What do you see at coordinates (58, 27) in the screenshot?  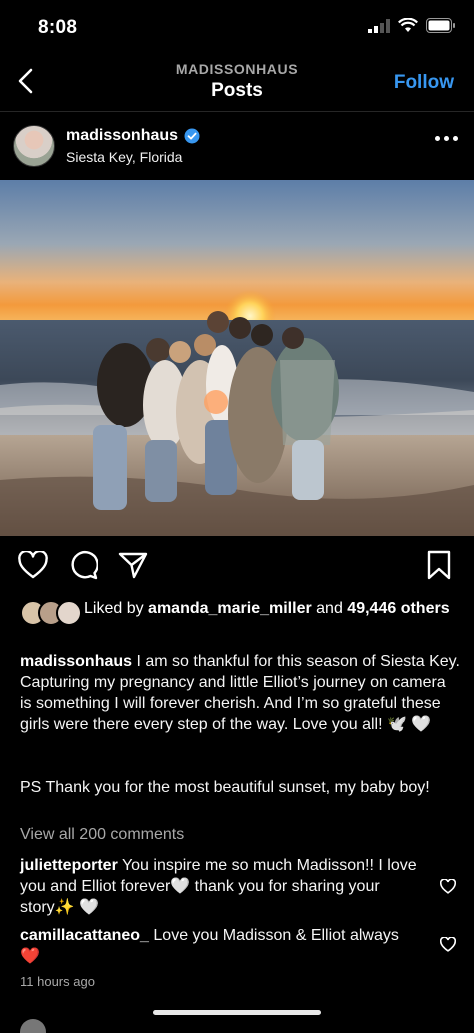 I see `status-time: 8:08` at bounding box center [58, 27].